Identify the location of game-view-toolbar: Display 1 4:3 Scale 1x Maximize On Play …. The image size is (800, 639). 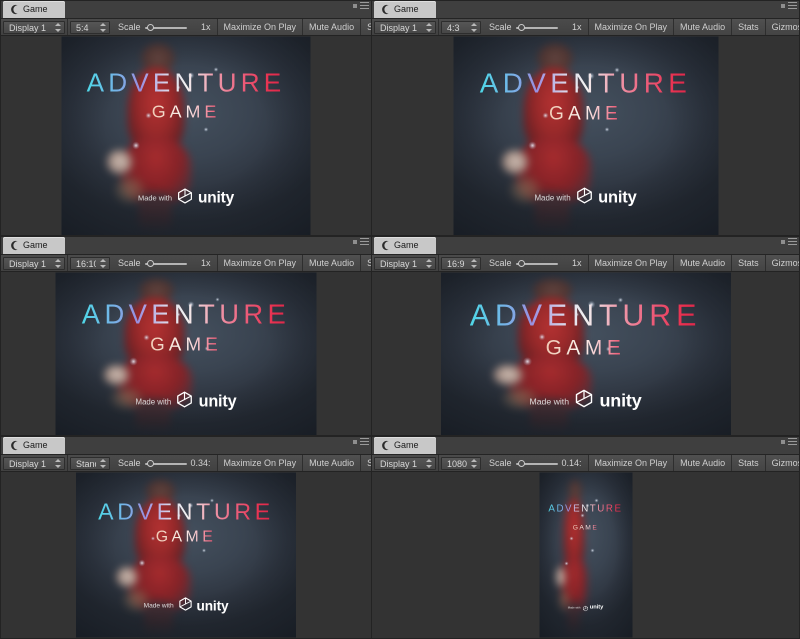
(585, 27).